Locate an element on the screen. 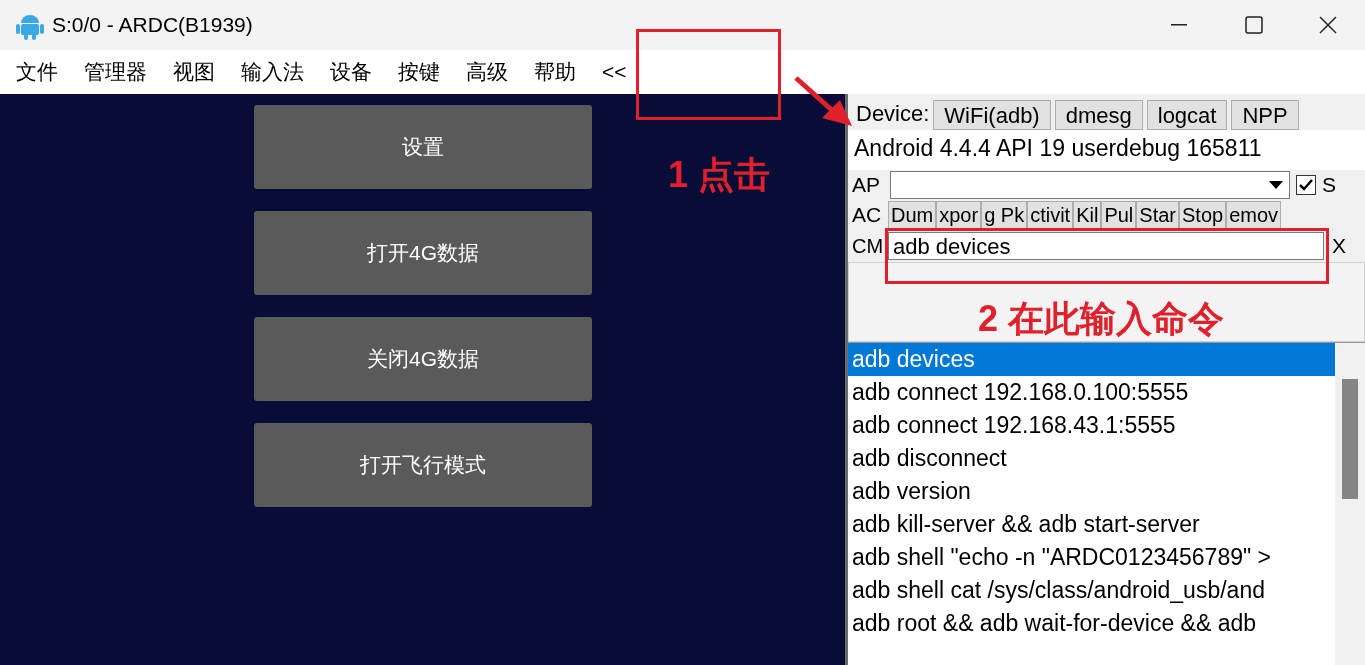 This screenshot has width=1365, height=665. menu-item: 按键 is located at coordinates (419, 72).